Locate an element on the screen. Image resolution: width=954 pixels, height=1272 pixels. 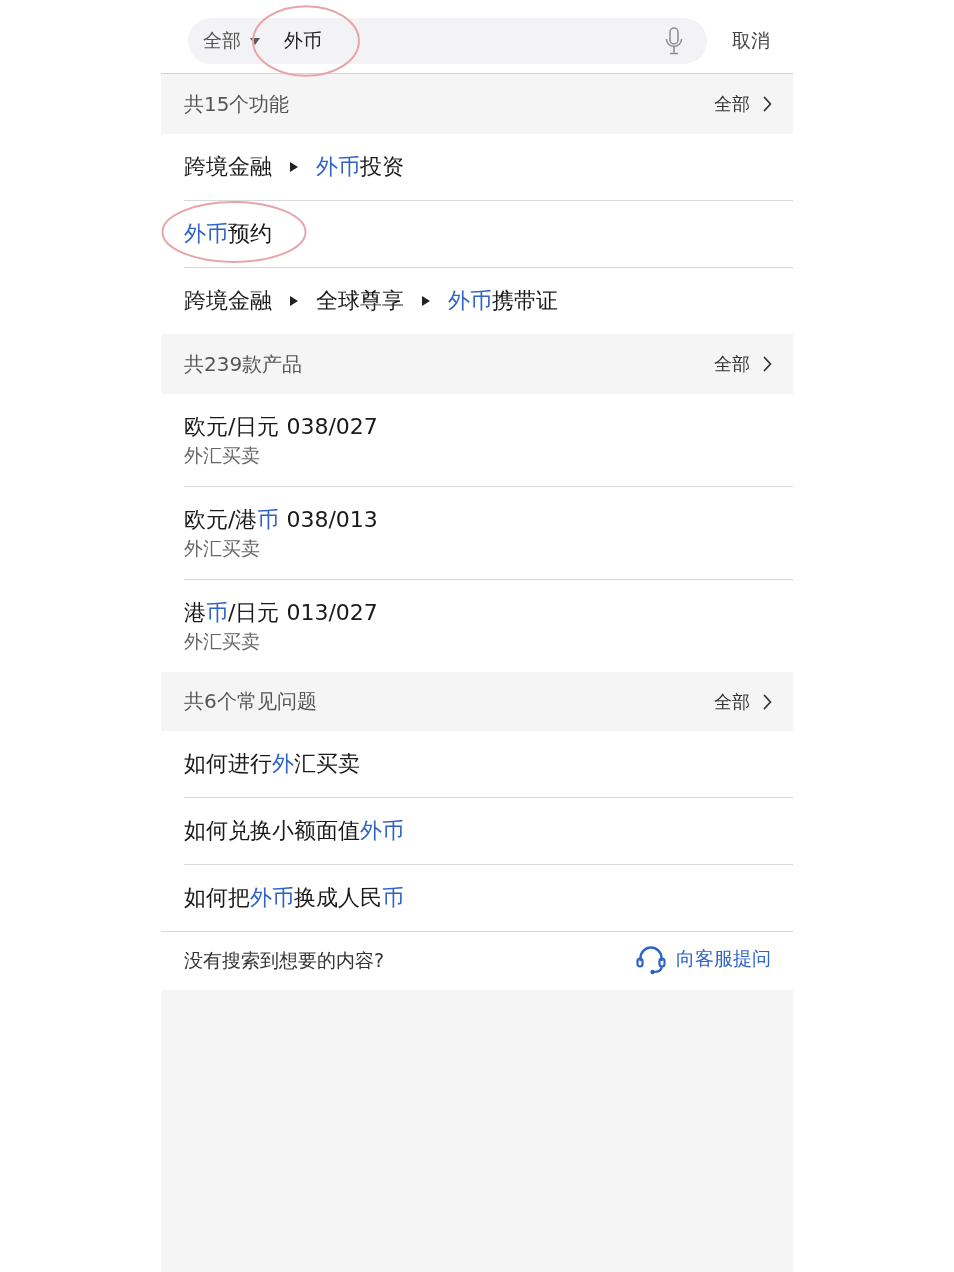
headset-icon is located at coordinates (651, 959).